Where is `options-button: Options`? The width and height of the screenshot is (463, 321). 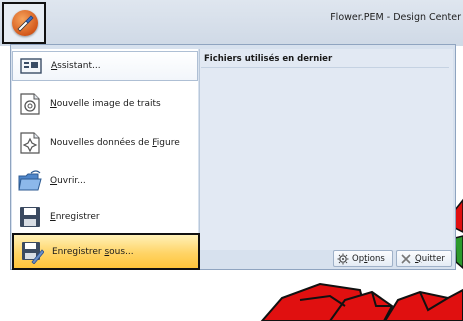
options-button: Options is located at coordinates (363, 258).